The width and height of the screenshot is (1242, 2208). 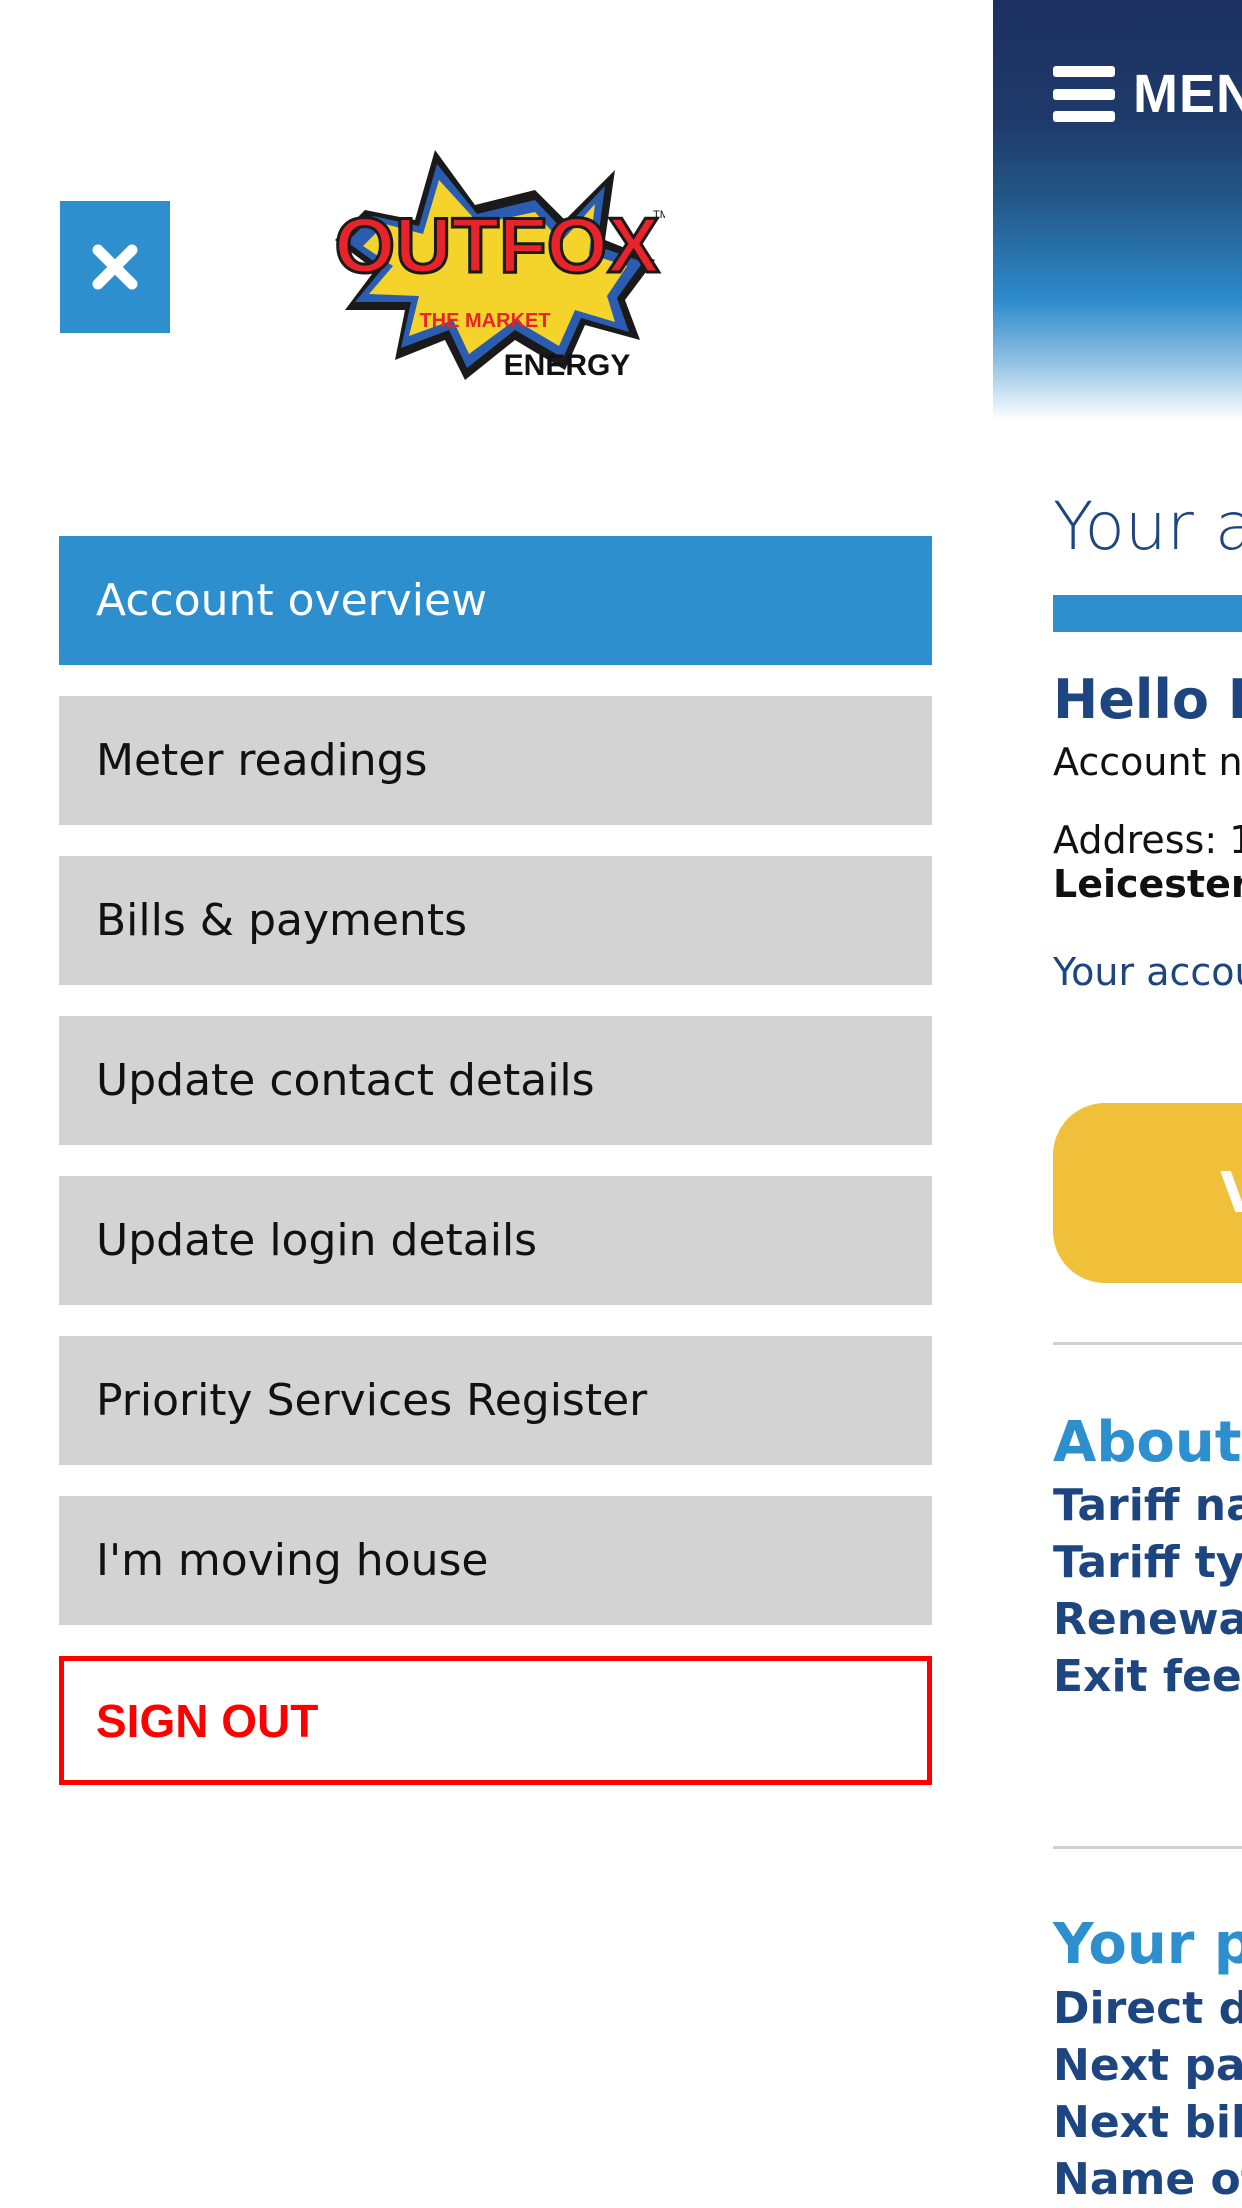 What do you see at coordinates (1231, 1193) in the screenshot?
I see `primary-action-label: V` at bounding box center [1231, 1193].